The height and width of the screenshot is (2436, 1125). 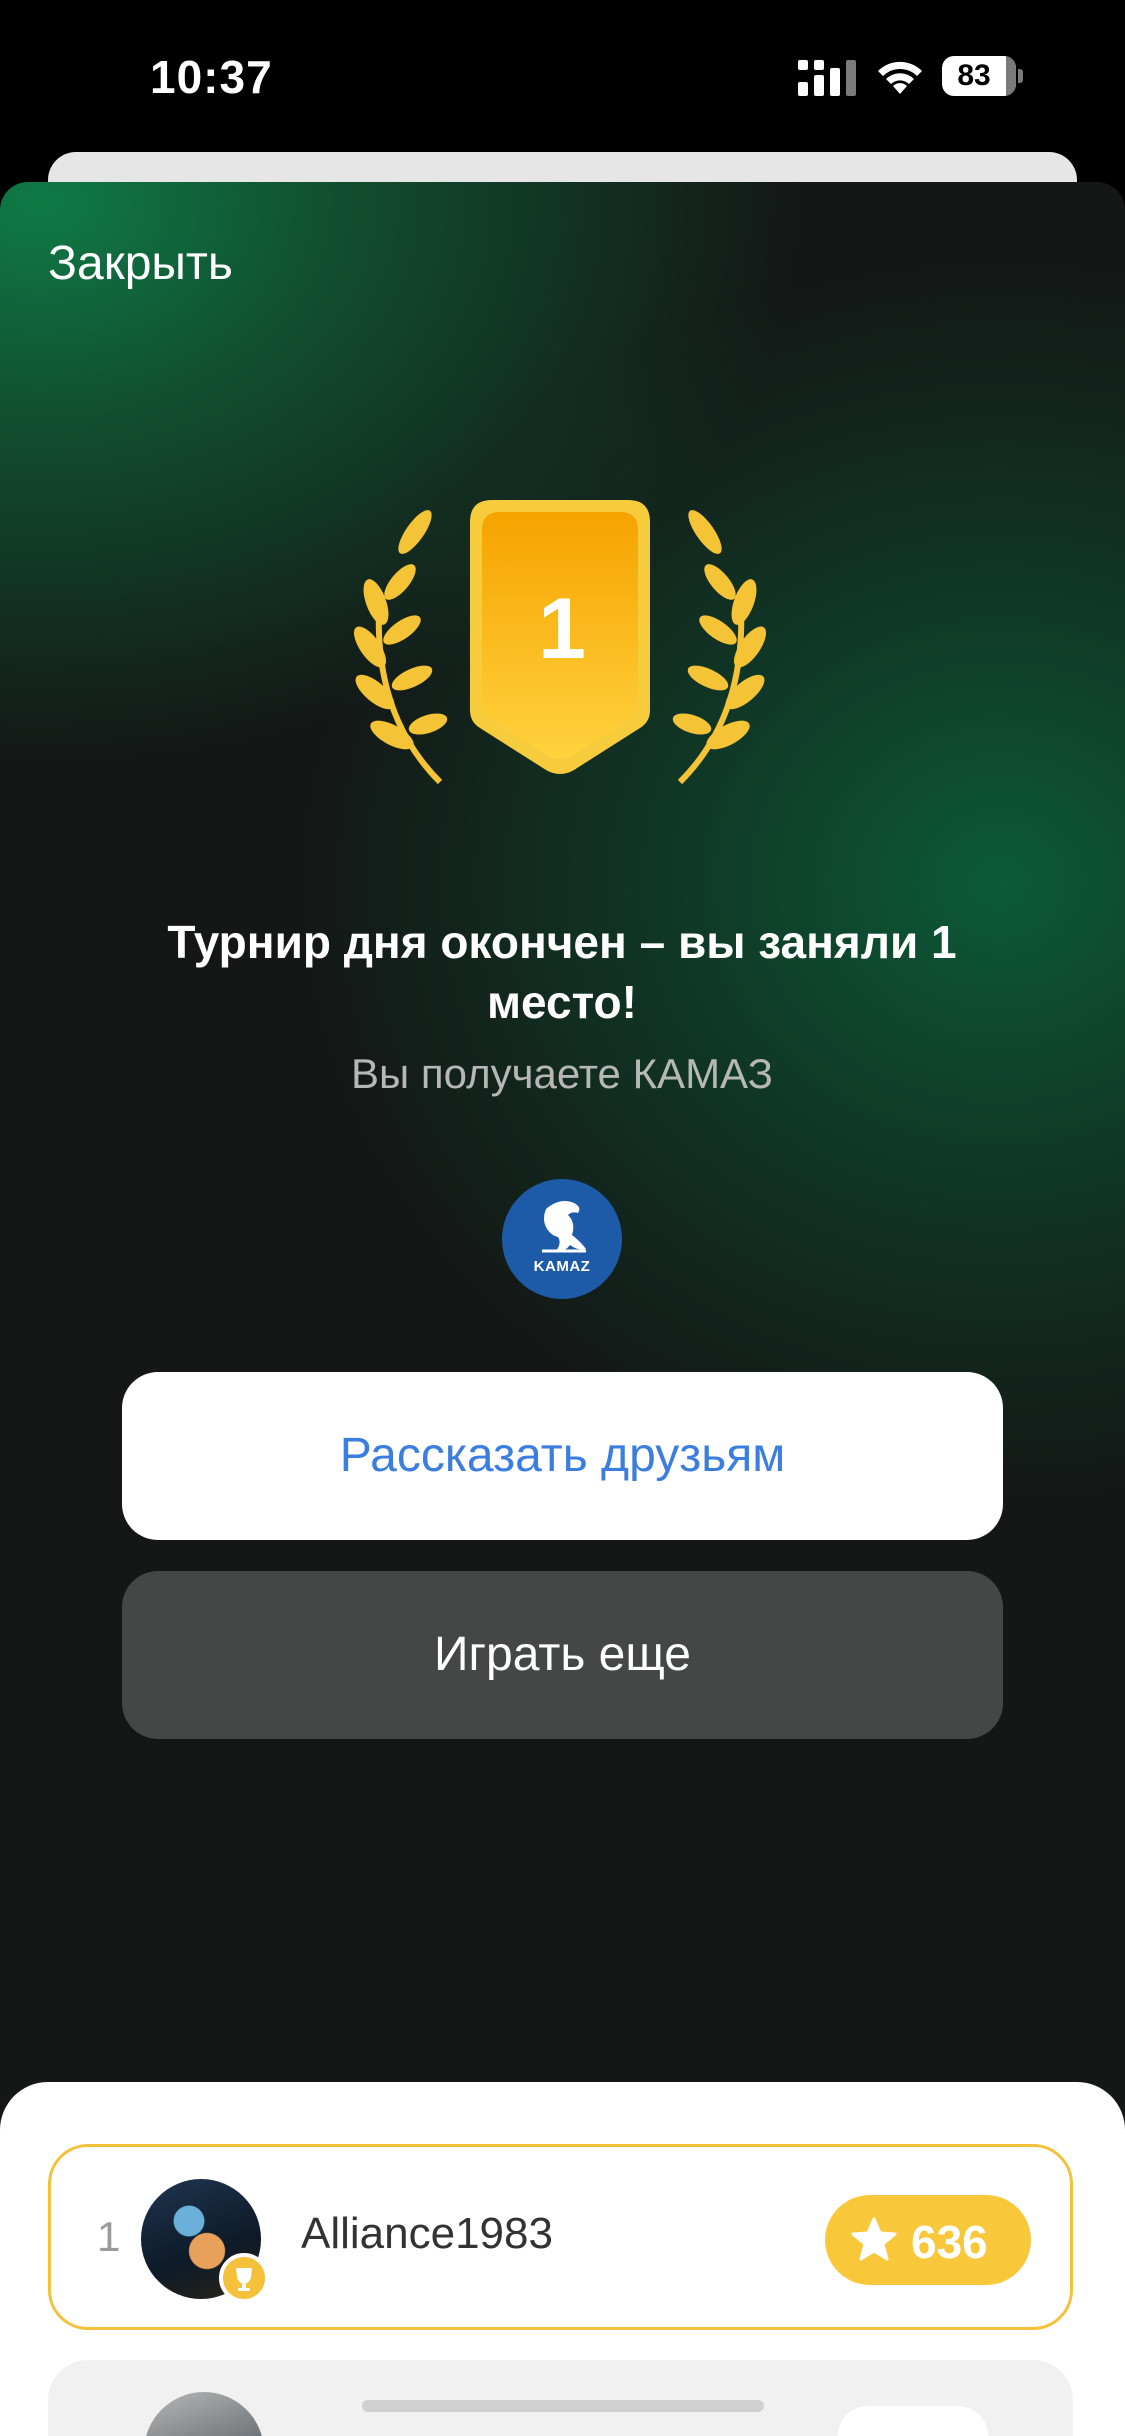 I want to click on home-indicator, so click(x=563, y=2406).